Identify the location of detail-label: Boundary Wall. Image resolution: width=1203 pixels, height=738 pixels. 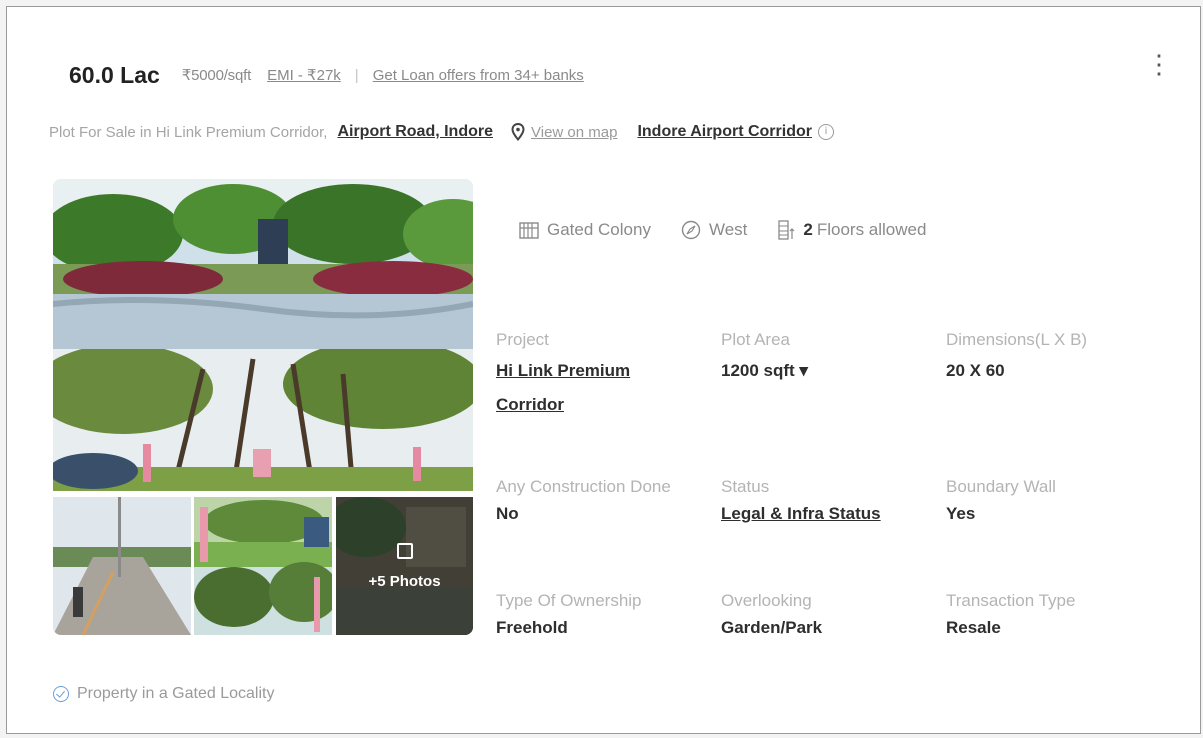
(1001, 486).